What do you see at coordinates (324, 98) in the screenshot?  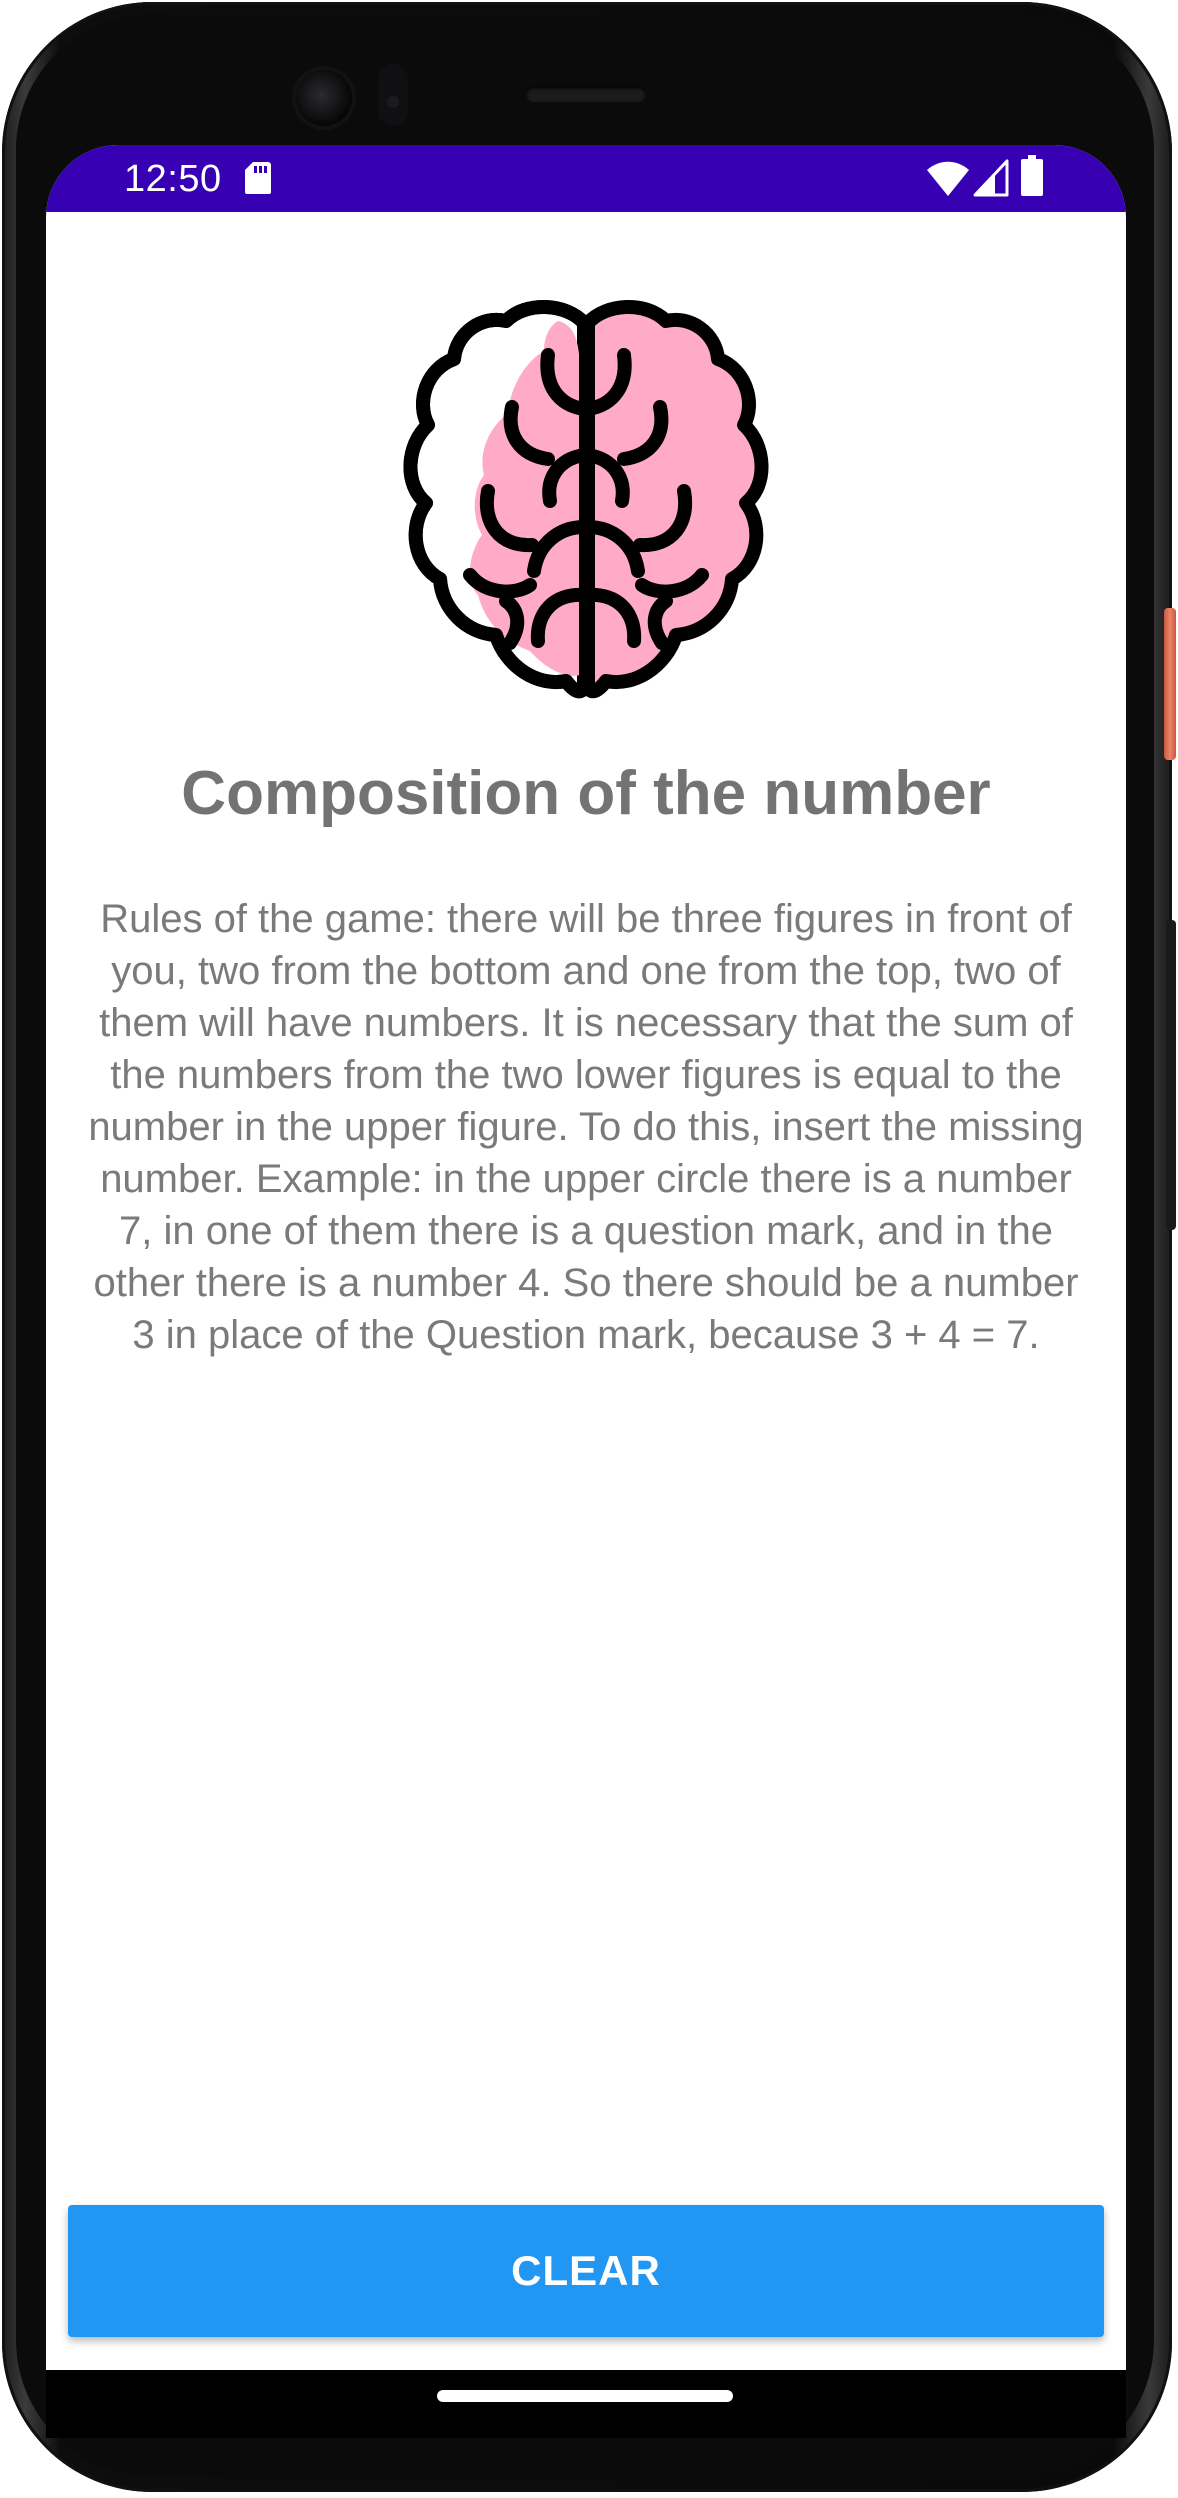 I see `front-camera` at bounding box center [324, 98].